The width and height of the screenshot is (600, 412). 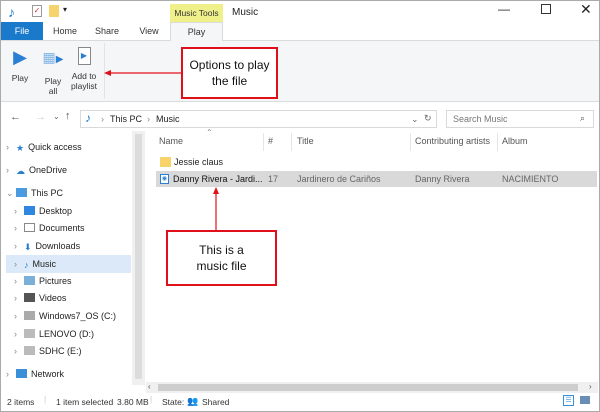 I want to click on callout-ribbon: Options to play the file, so click(x=229, y=73).